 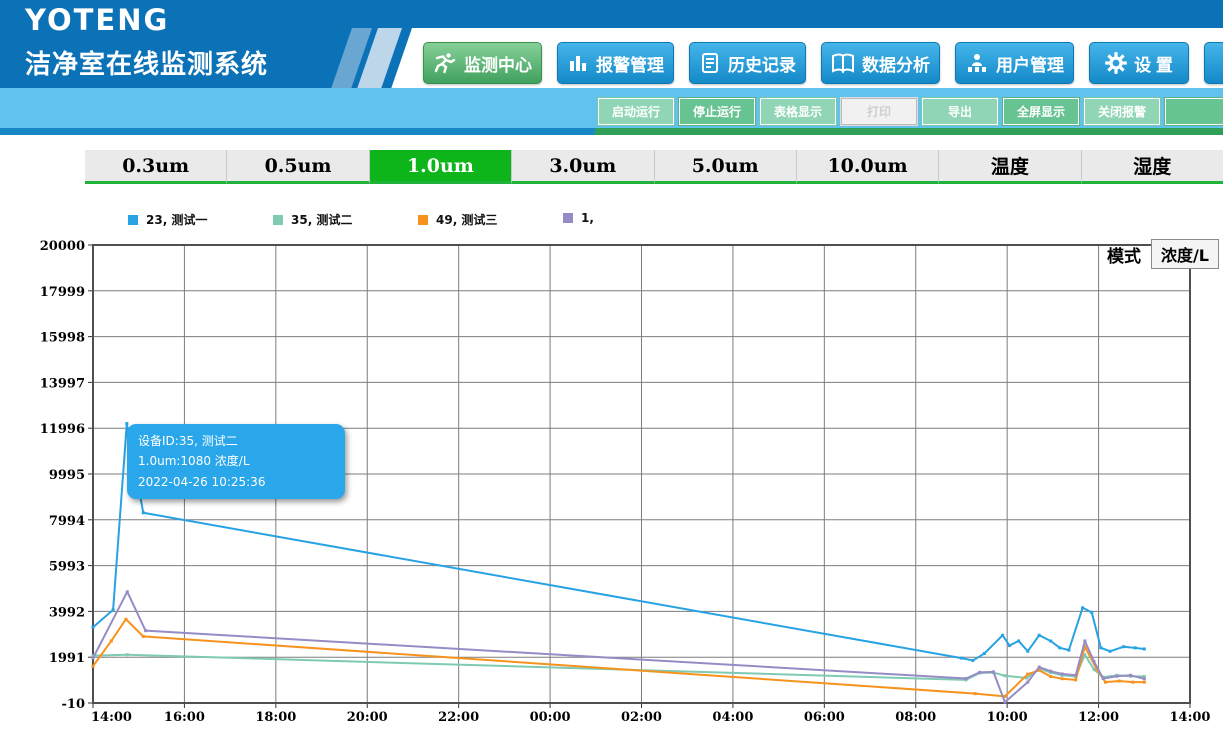 What do you see at coordinates (67, 475) in the screenshot?
I see `y-axis-label: 9995` at bounding box center [67, 475].